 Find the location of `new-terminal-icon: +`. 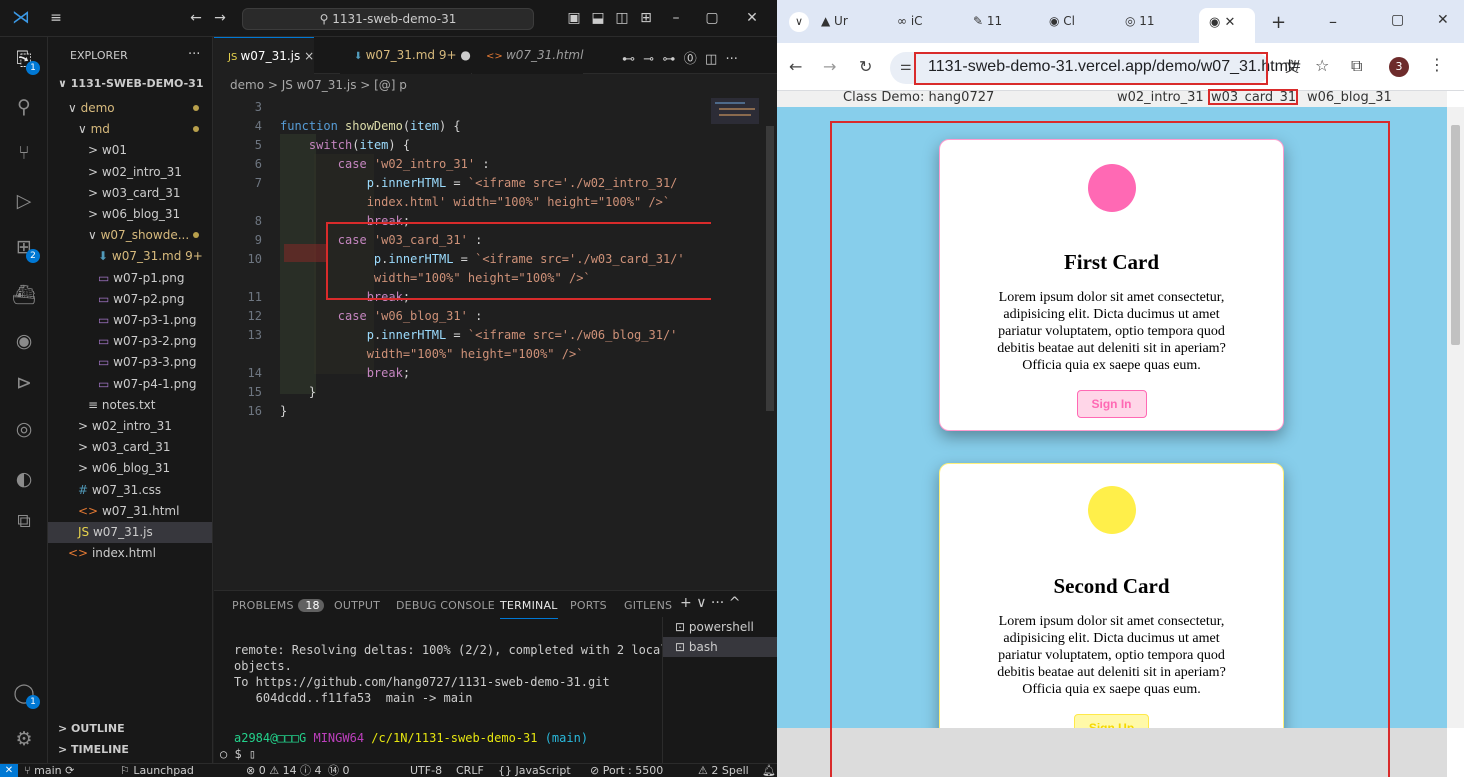

new-terminal-icon: + is located at coordinates (686, 603).